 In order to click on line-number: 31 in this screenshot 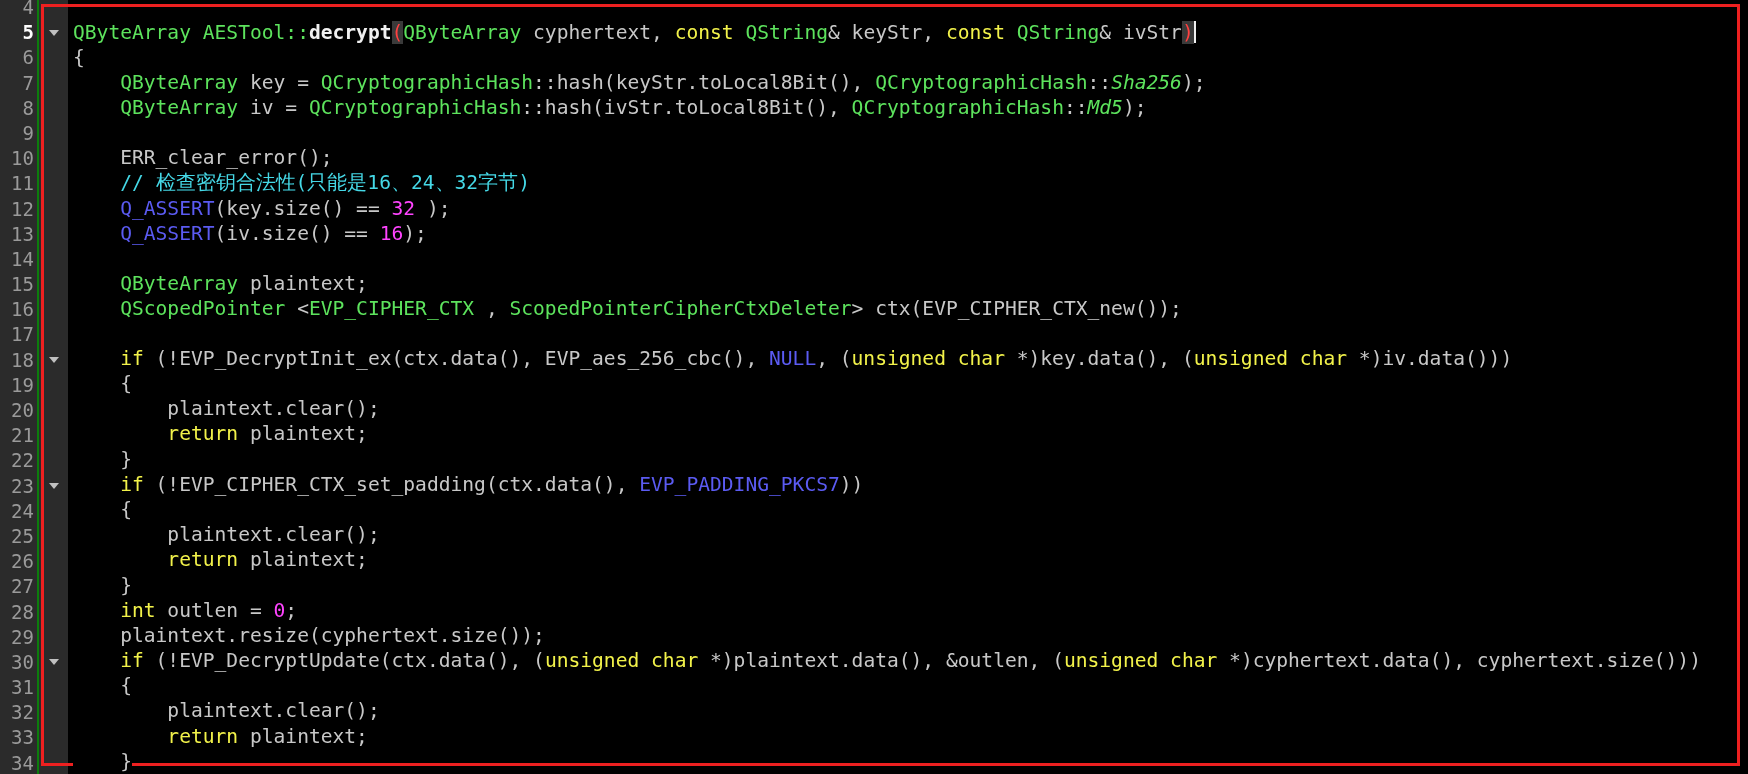, I will do `click(22, 688)`.